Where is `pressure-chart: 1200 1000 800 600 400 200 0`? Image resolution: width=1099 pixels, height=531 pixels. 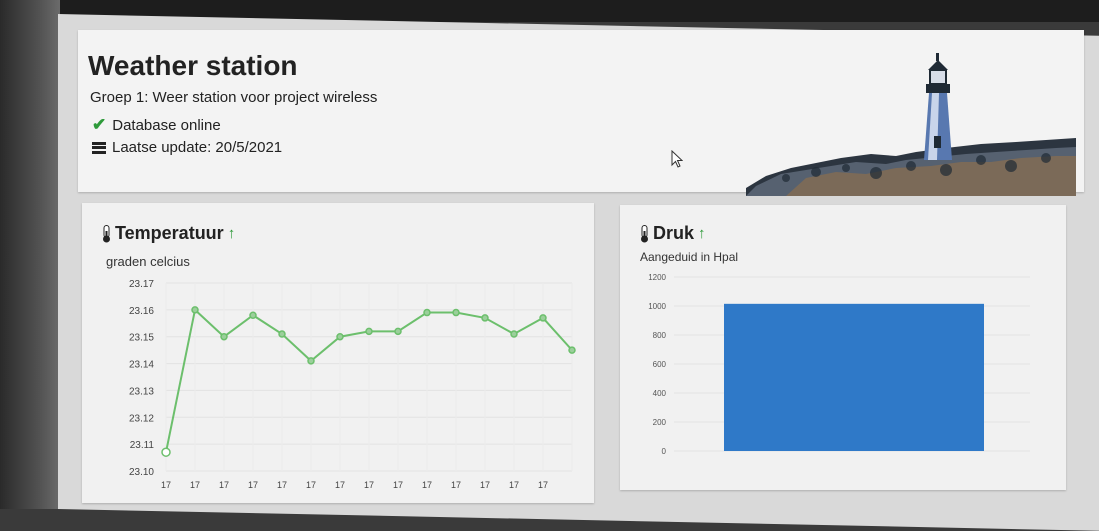
pressure-chart: 1200 1000 800 600 400 200 0 is located at coordinates (839, 364).